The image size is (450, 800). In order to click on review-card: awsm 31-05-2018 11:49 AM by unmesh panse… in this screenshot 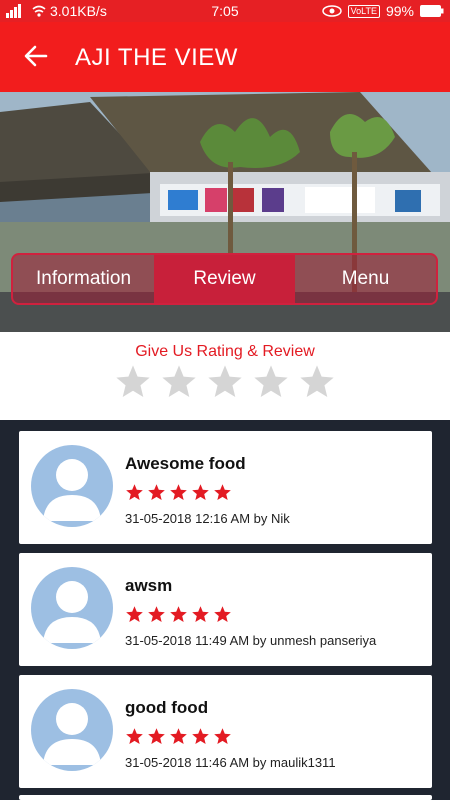, I will do `click(225, 609)`.